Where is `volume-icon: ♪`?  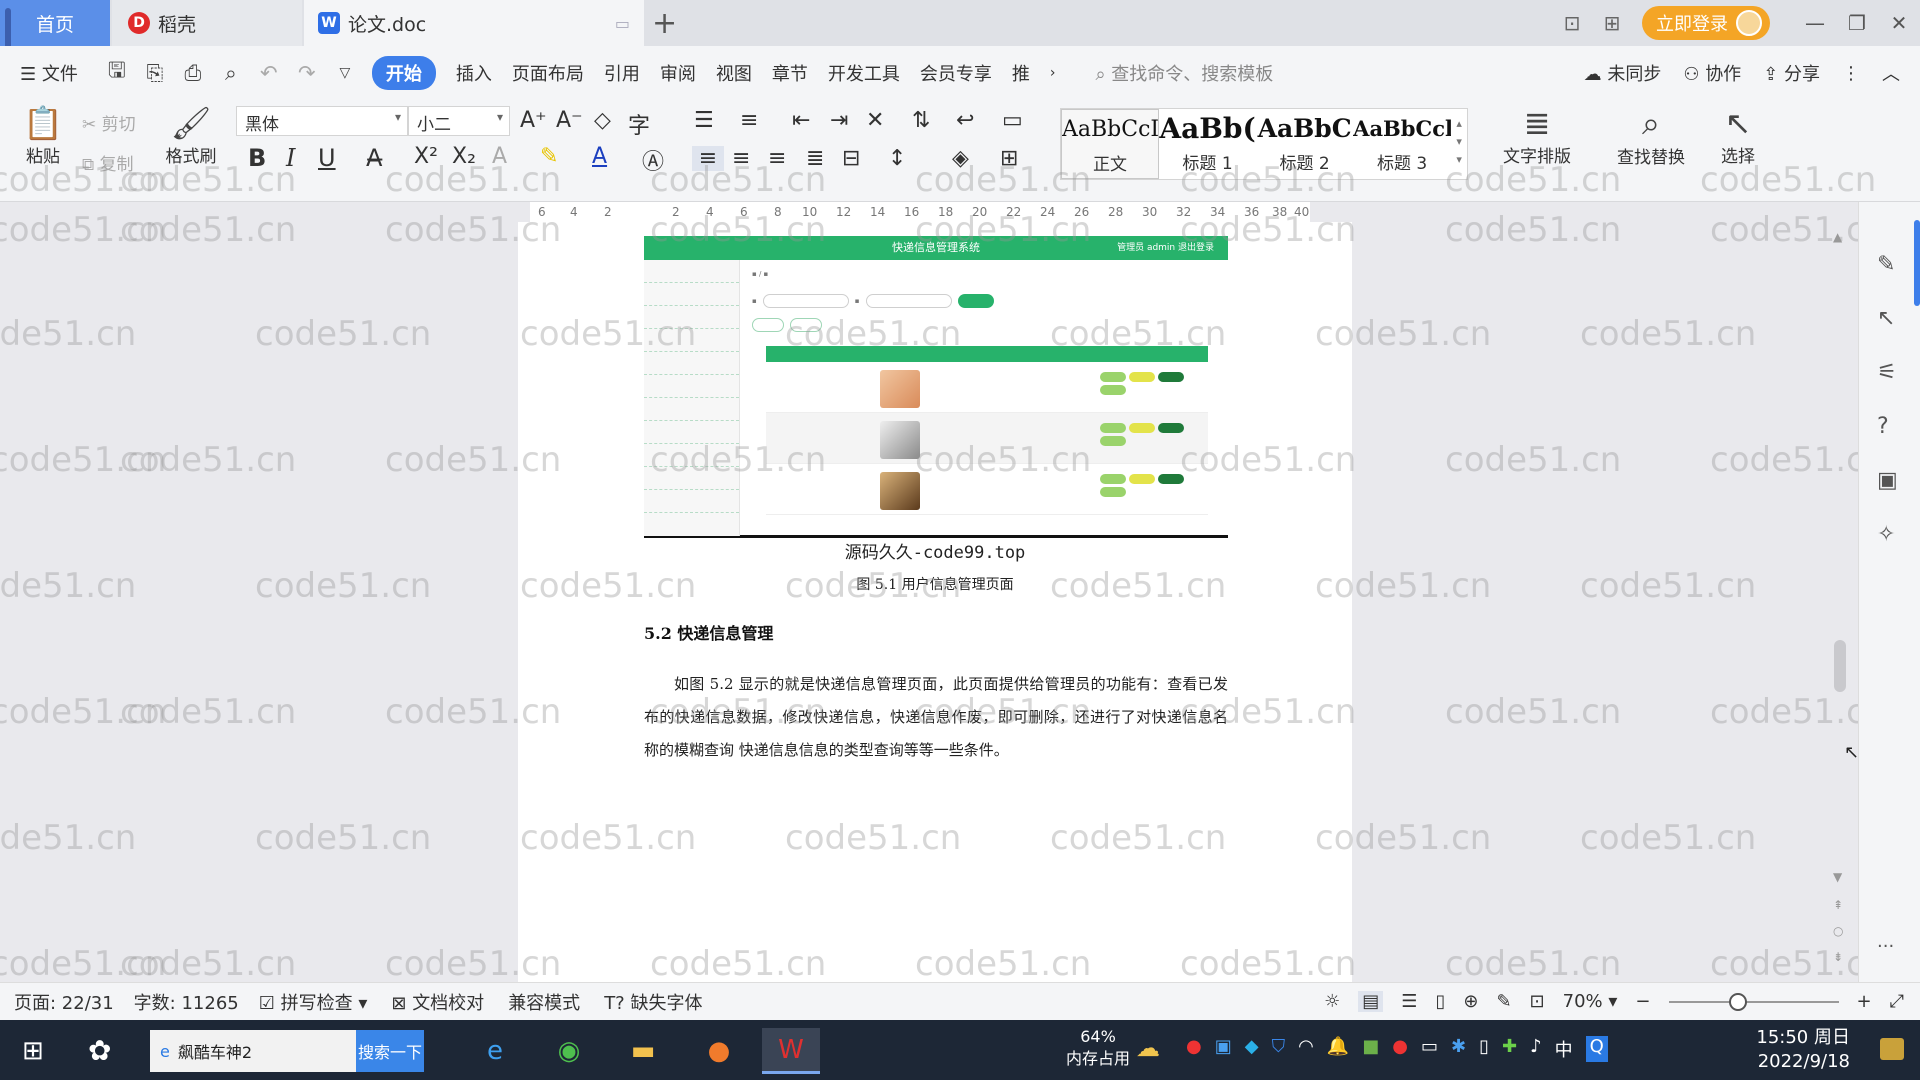
volume-icon: ♪ is located at coordinates (1536, 1049).